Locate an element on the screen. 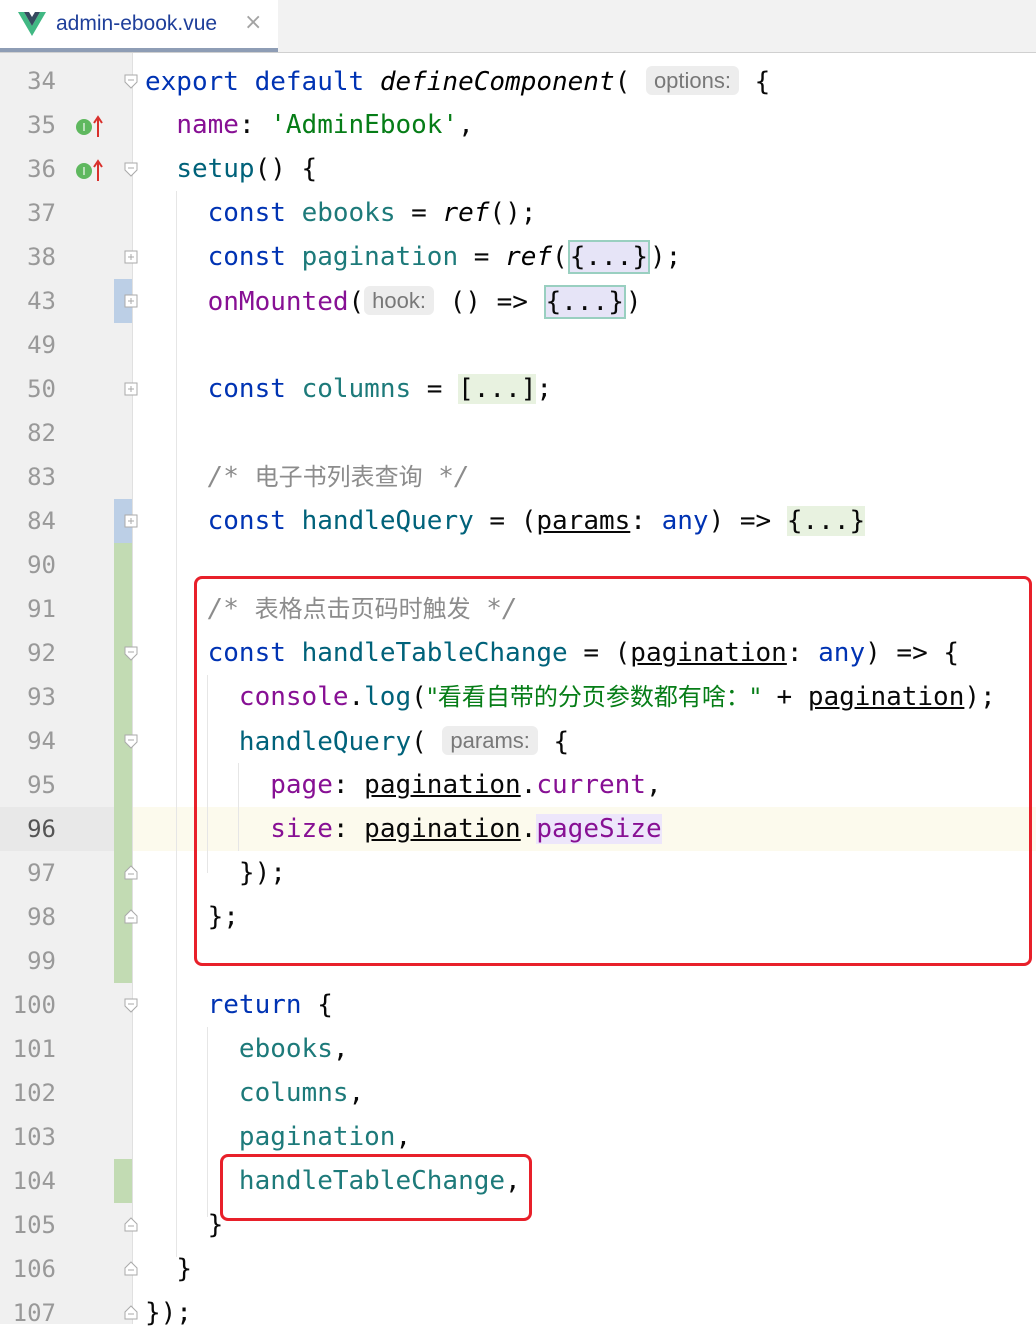 Image resolution: width=1036 pixels, height=1335 pixels. close-icon: × is located at coordinates (253, 22).